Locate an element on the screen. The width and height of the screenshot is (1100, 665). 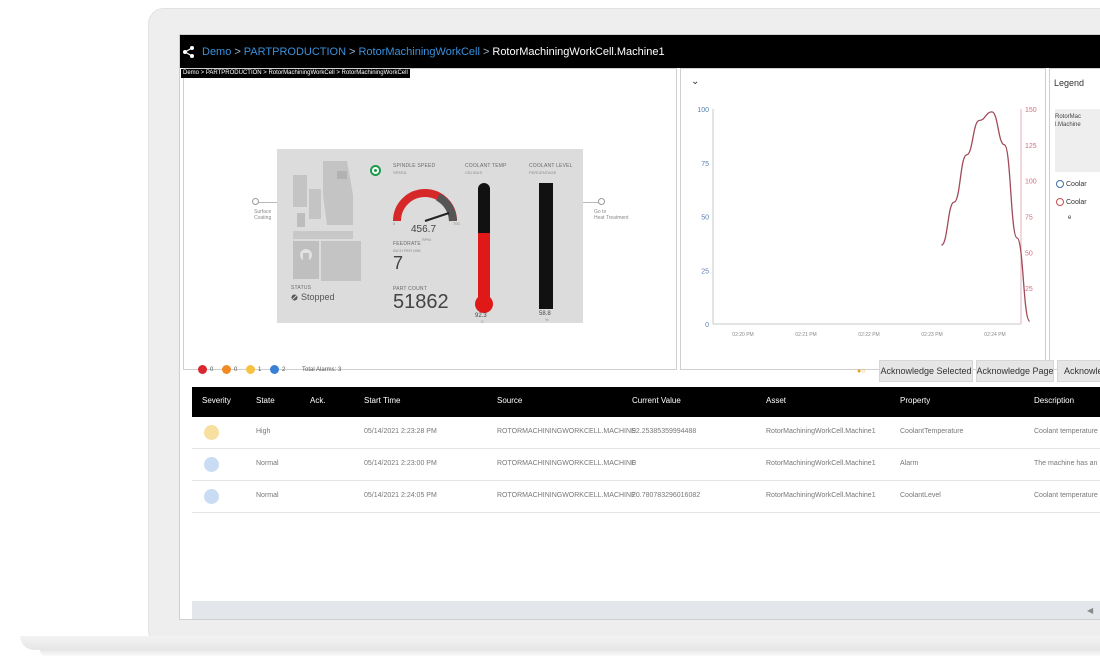
column-current-value: Current Value is located at coordinates (656, 400).